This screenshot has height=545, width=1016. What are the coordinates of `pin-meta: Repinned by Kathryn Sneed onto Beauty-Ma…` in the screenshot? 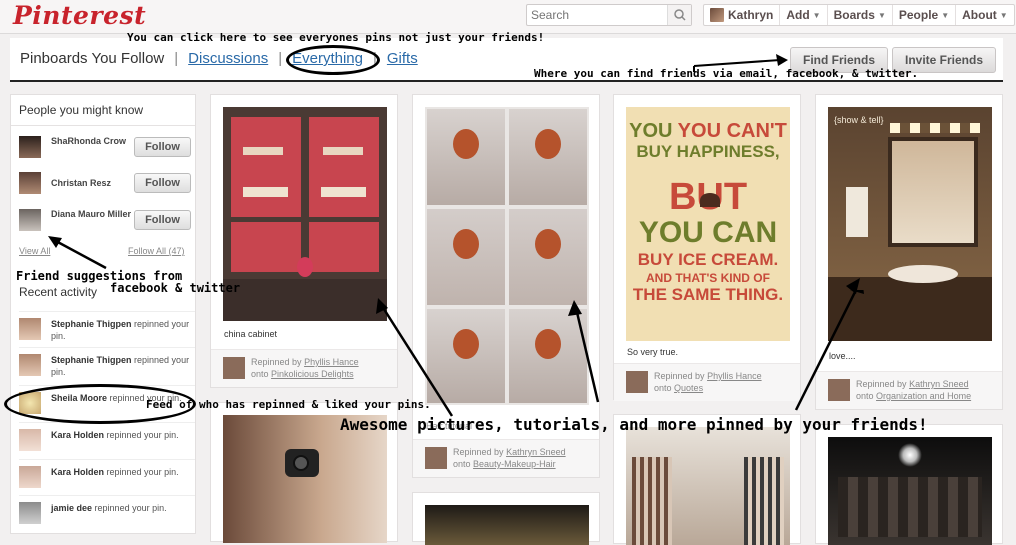 It's located at (506, 458).